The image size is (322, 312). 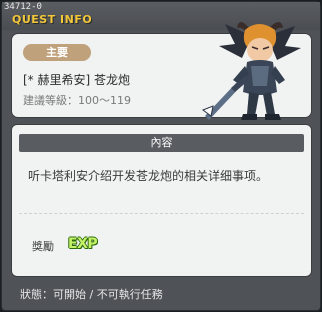 I want to click on exp-reward-icon: EXP, so click(x=83, y=244).